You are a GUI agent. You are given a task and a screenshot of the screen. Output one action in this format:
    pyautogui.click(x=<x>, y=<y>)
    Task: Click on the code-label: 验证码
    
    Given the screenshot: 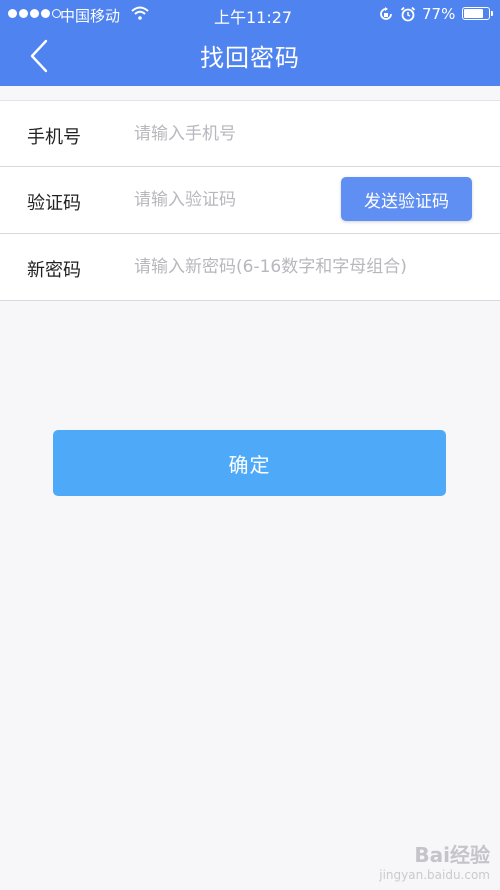 What is the action you would take?
    pyautogui.click(x=54, y=203)
    